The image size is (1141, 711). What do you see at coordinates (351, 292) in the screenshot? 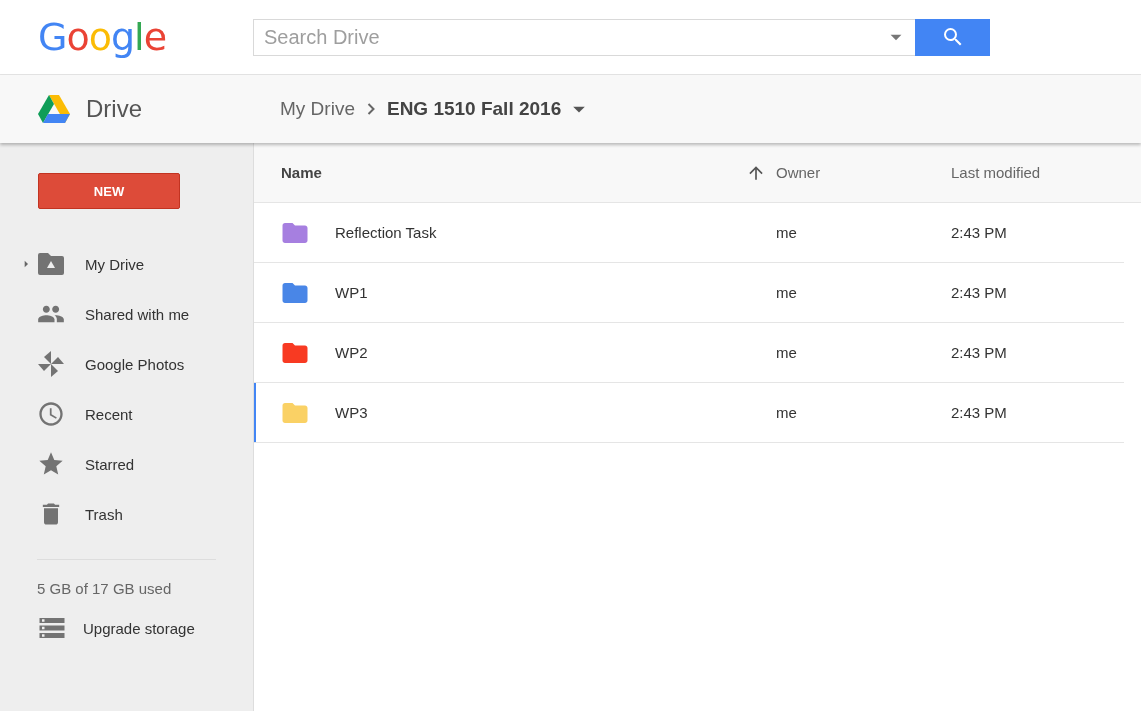
I see `file-name: WP1` at bounding box center [351, 292].